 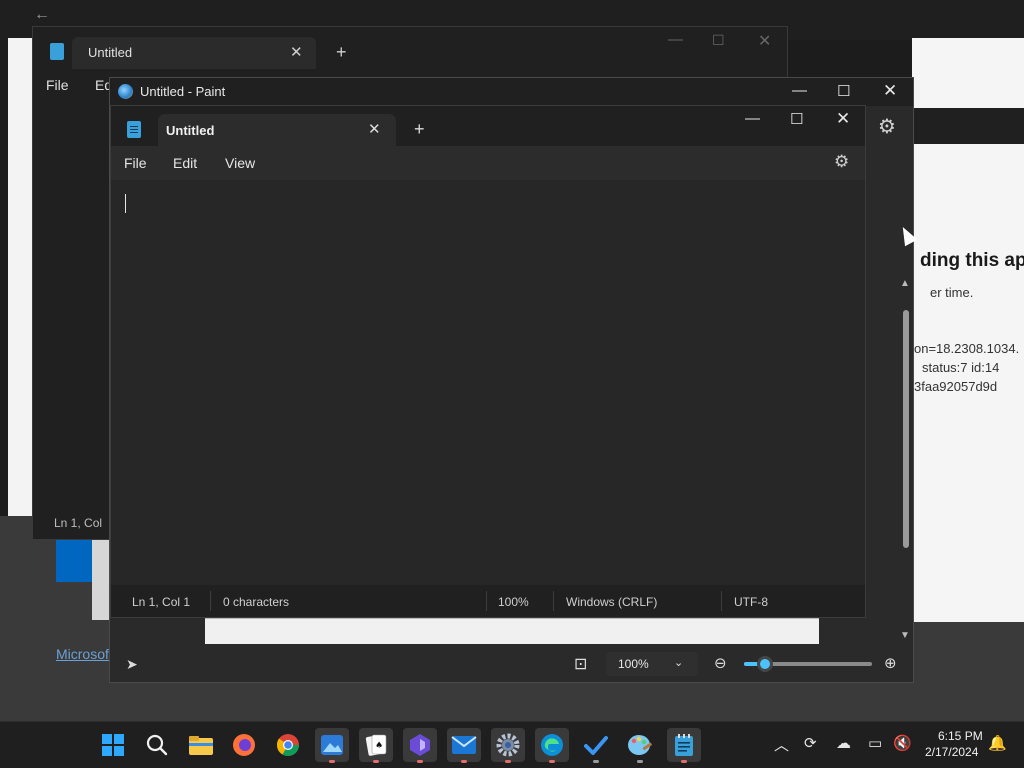 I want to click on status-line-ending: Windows (CRLF), so click(x=611, y=602).